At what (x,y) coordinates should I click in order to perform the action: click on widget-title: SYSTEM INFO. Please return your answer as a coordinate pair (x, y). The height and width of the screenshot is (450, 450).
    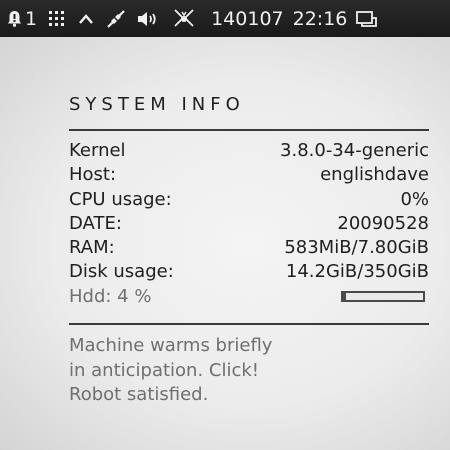
    Looking at the image, I should click on (157, 104).